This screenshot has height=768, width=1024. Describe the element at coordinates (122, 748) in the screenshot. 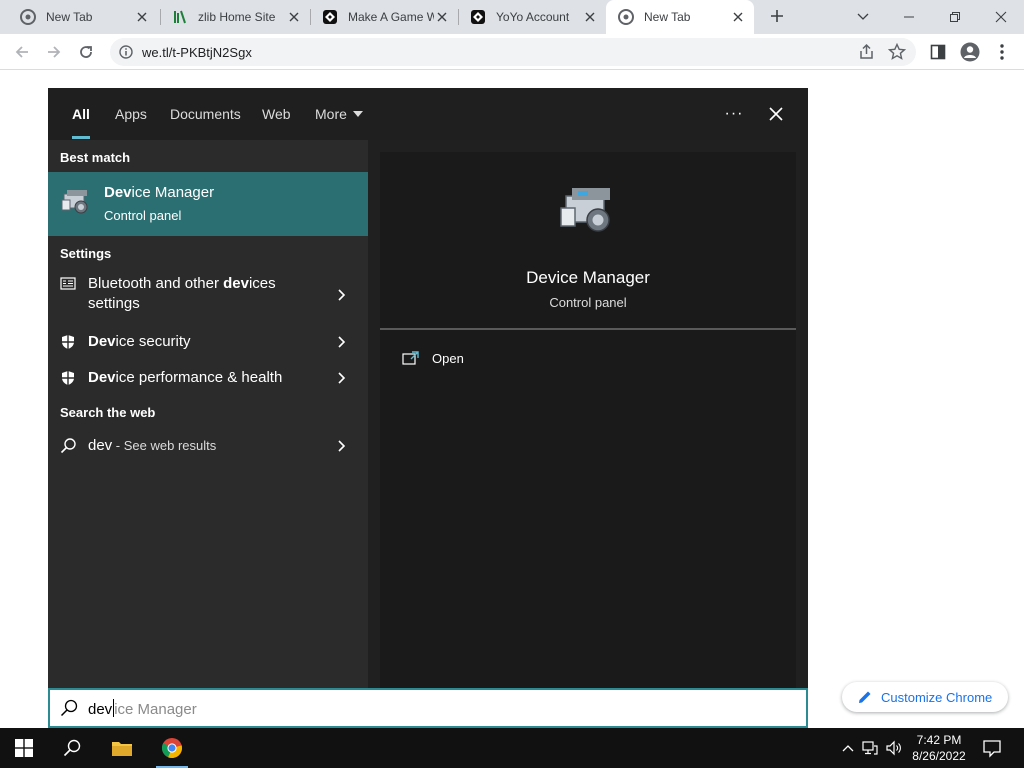

I see `file-explorer-button` at that location.